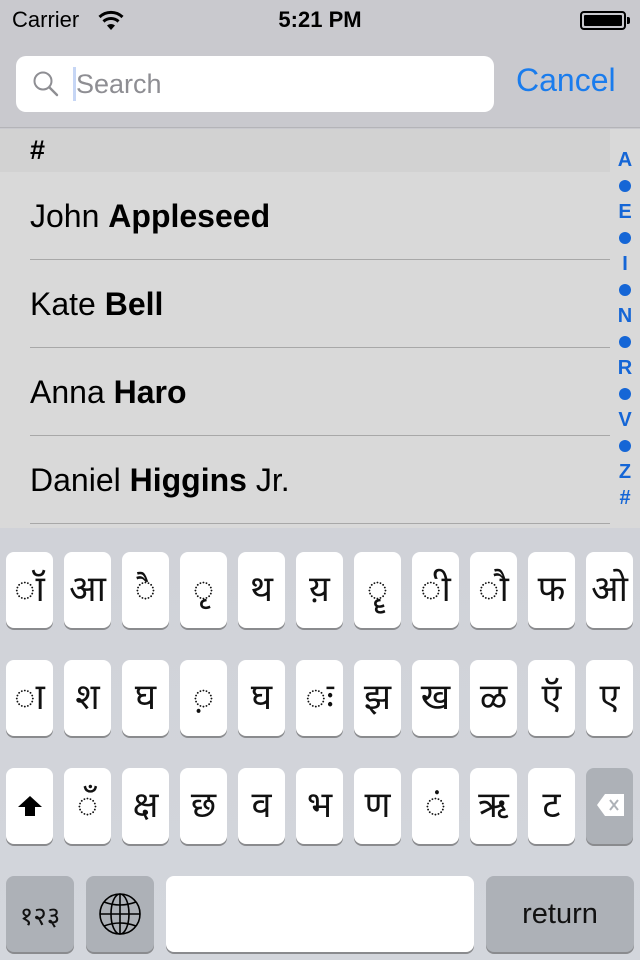 This screenshot has height=960, width=640. Describe the element at coordinates (305, 216) in the screenshot. I see `contact-row: John Appleseed` at that location.